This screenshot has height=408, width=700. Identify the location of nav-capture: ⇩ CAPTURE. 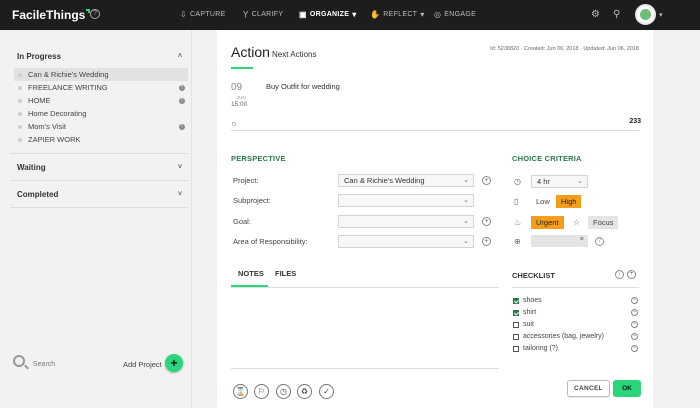
(203, 14).